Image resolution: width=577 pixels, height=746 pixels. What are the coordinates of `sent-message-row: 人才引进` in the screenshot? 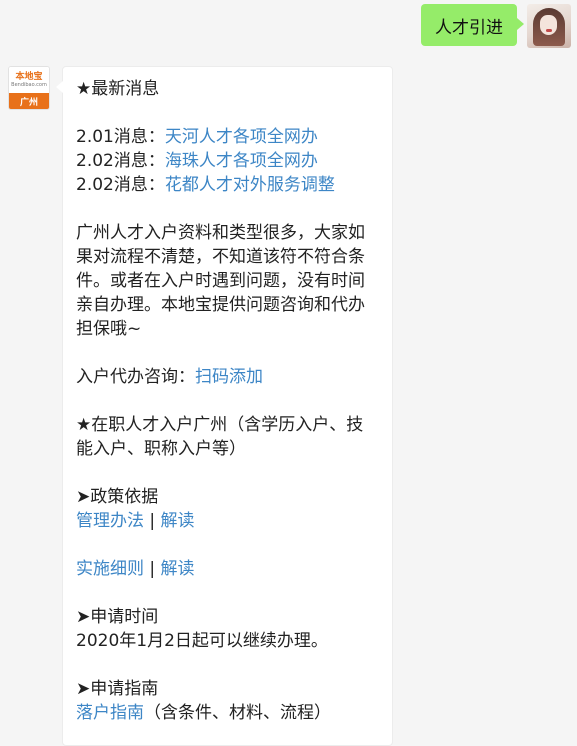 It's located at (496, 26).